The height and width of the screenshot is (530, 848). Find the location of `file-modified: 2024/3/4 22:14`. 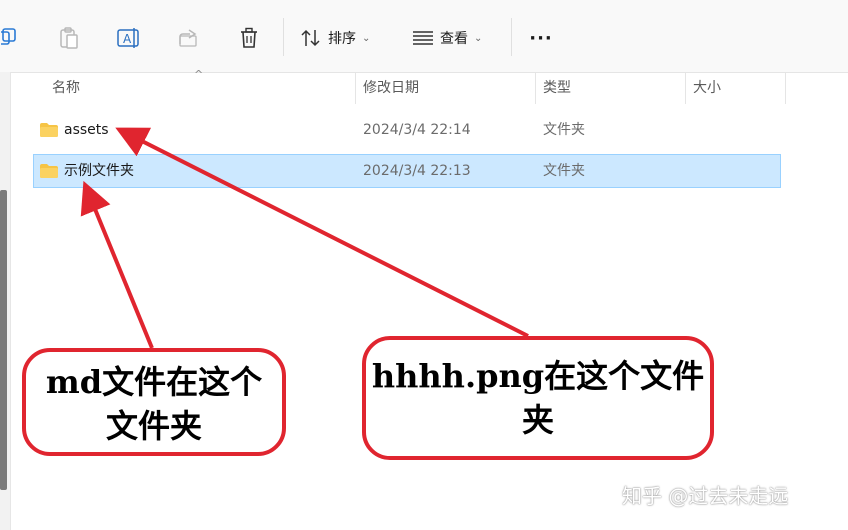

file-modified: 2024/3/4 22:14 is located at coordinates (417, 130).